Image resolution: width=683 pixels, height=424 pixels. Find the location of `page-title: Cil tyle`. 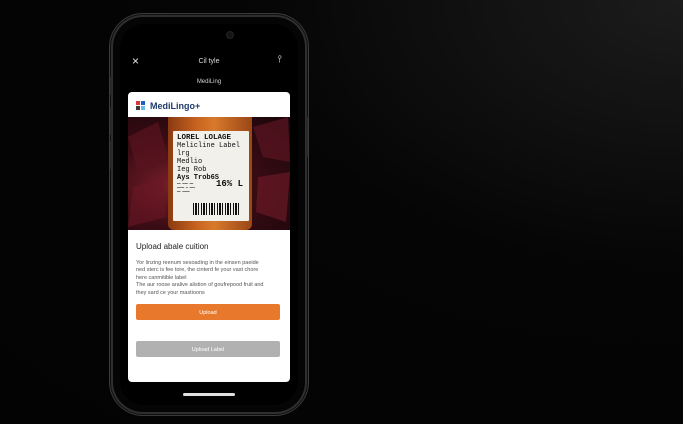

page-title: Cil tyle is located at coordinates (209, 61).